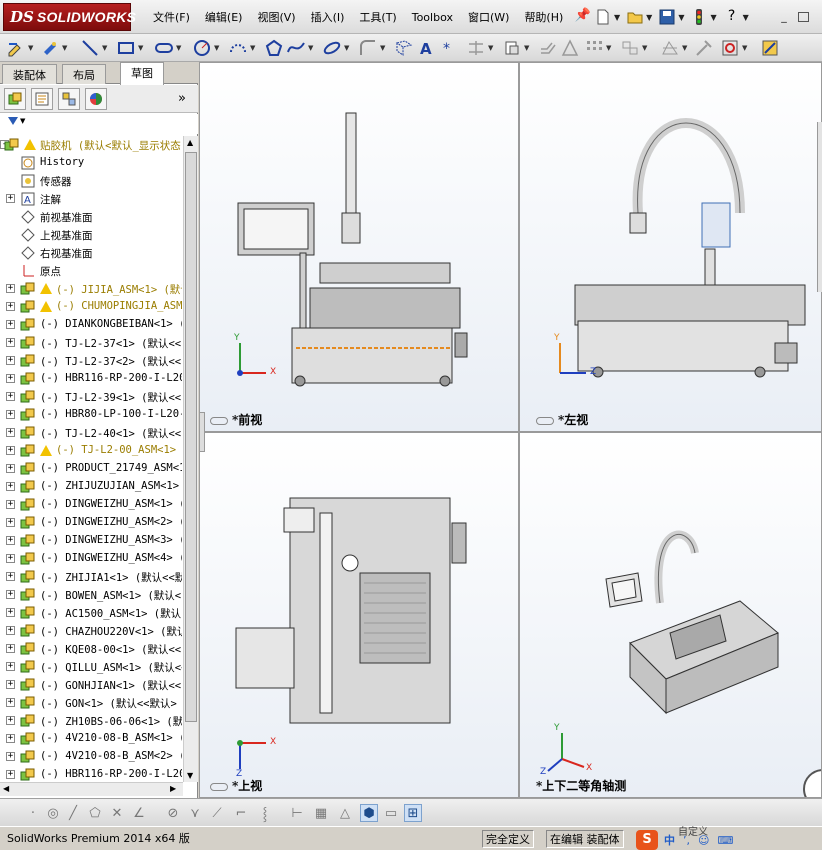 Image resolution: width=822 pixels, height=850 pixels. I want to click on move-entities-icon, so click(630, 48).